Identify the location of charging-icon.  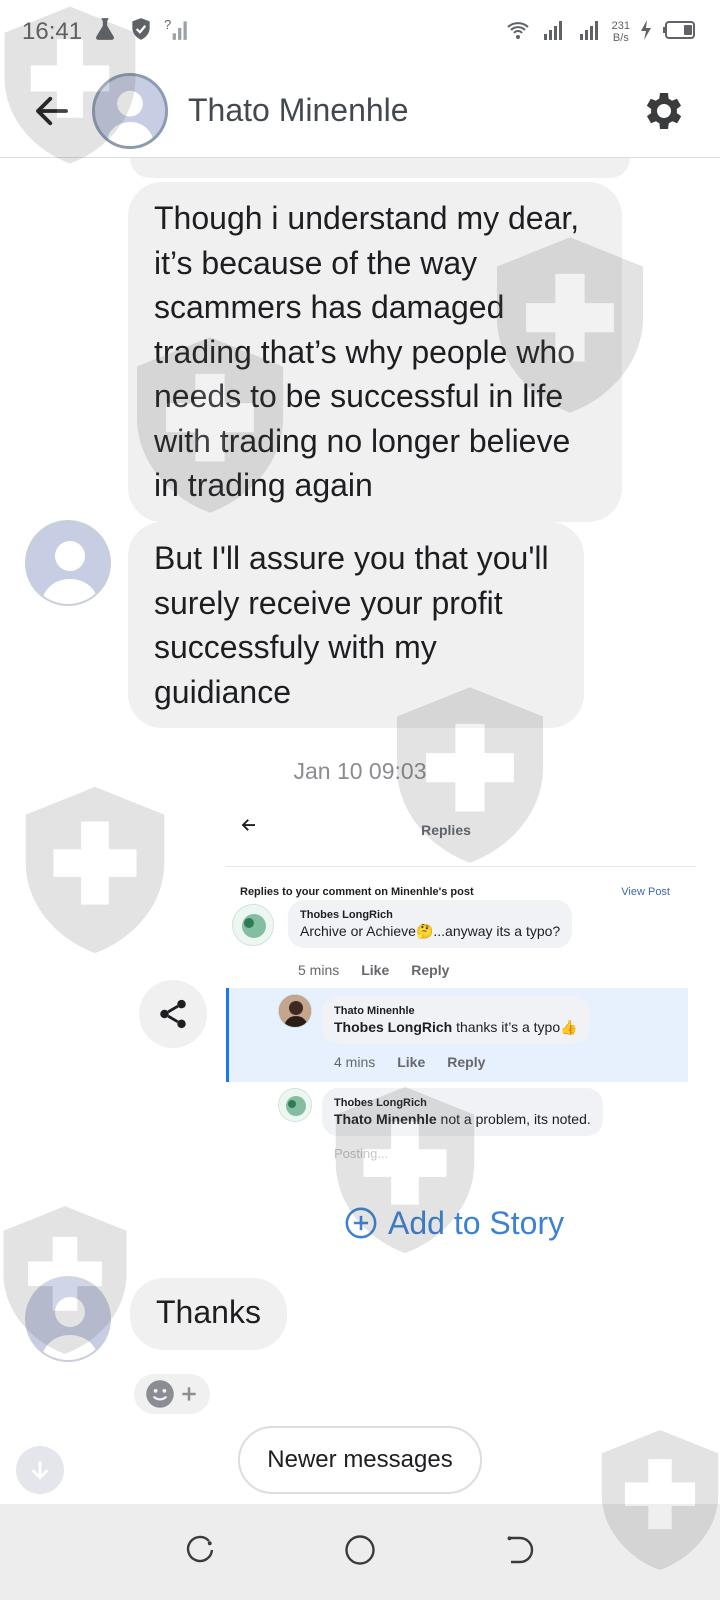
(646, 32).